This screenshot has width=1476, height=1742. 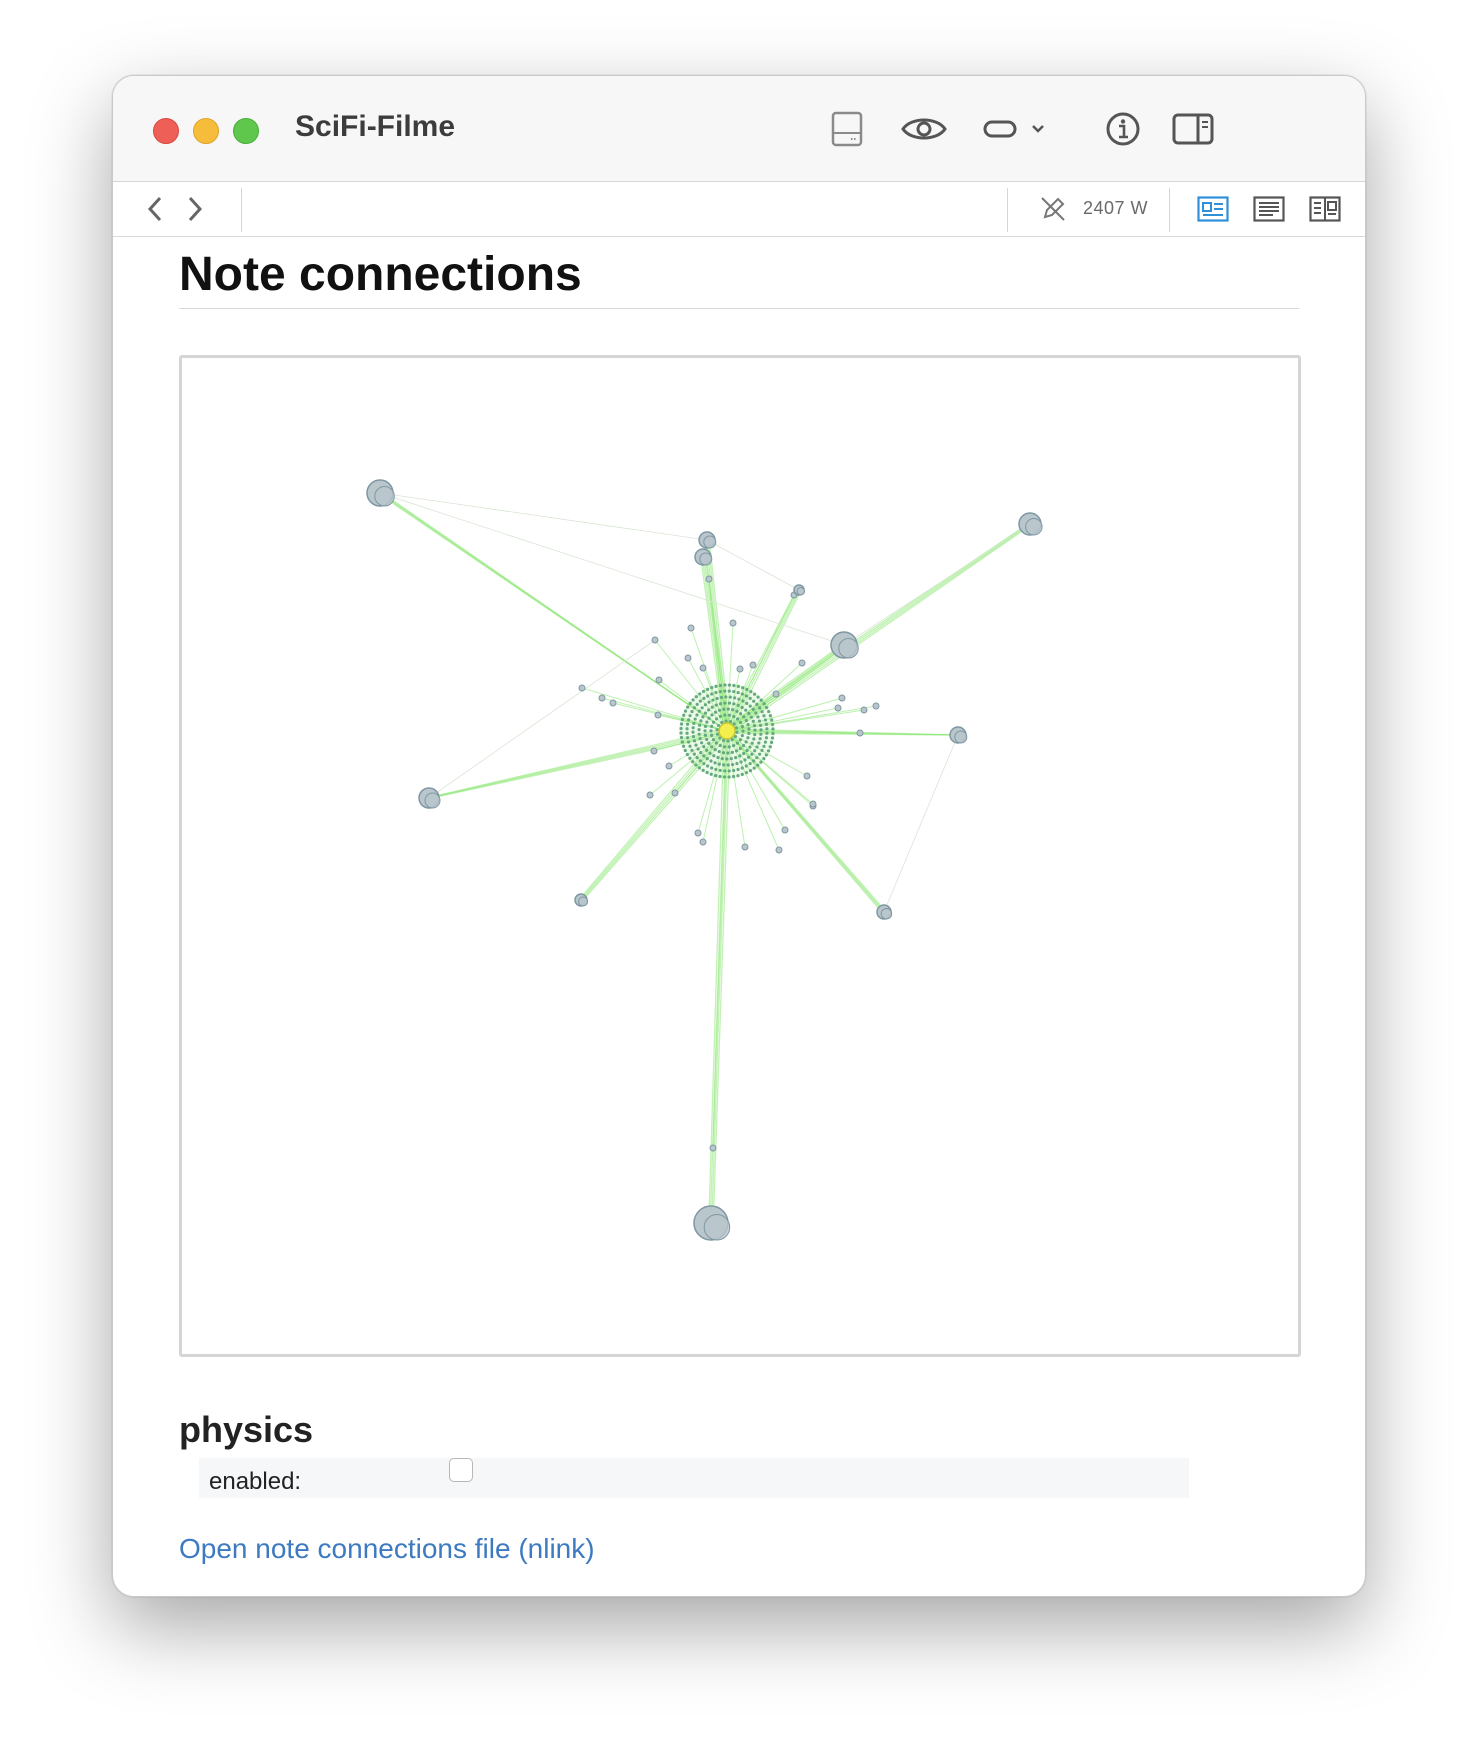 What do you see at coordinates (1123, 129) in the screenshot?
I see `info-icon` at bounding box center [1123, 129].